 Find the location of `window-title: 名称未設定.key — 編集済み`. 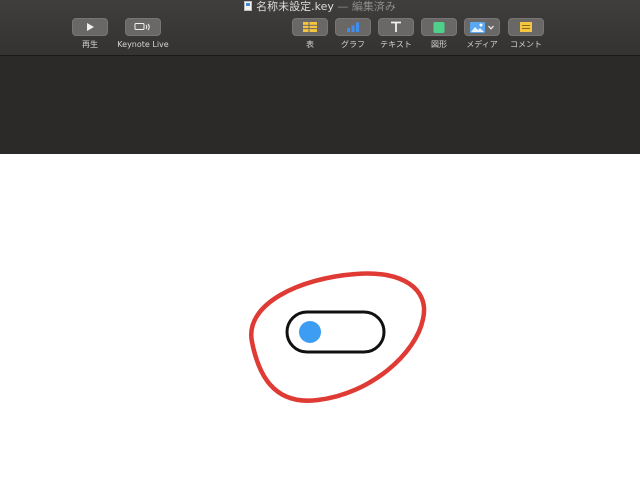

window-title: 名称未設定.key — 編集済み is located at coordinates (320, 7).